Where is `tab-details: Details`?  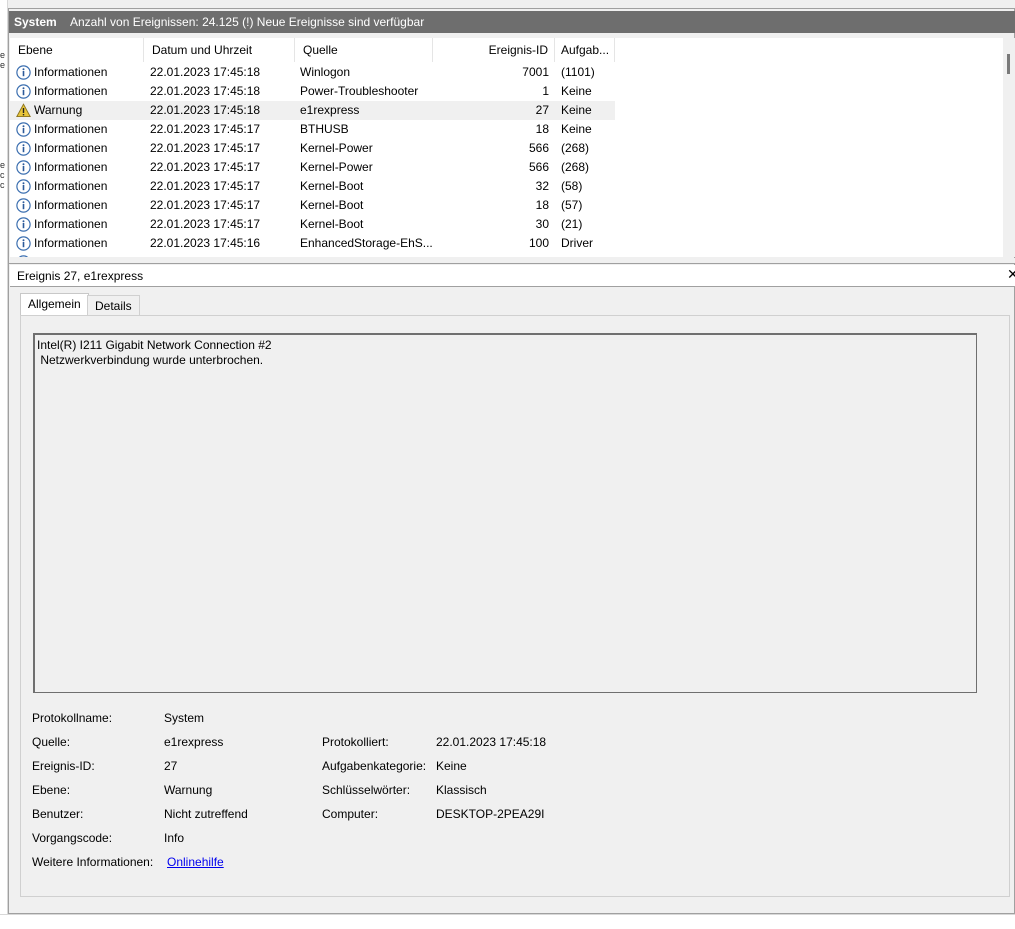
tab-details: Details is located at coordinates (113, 306).